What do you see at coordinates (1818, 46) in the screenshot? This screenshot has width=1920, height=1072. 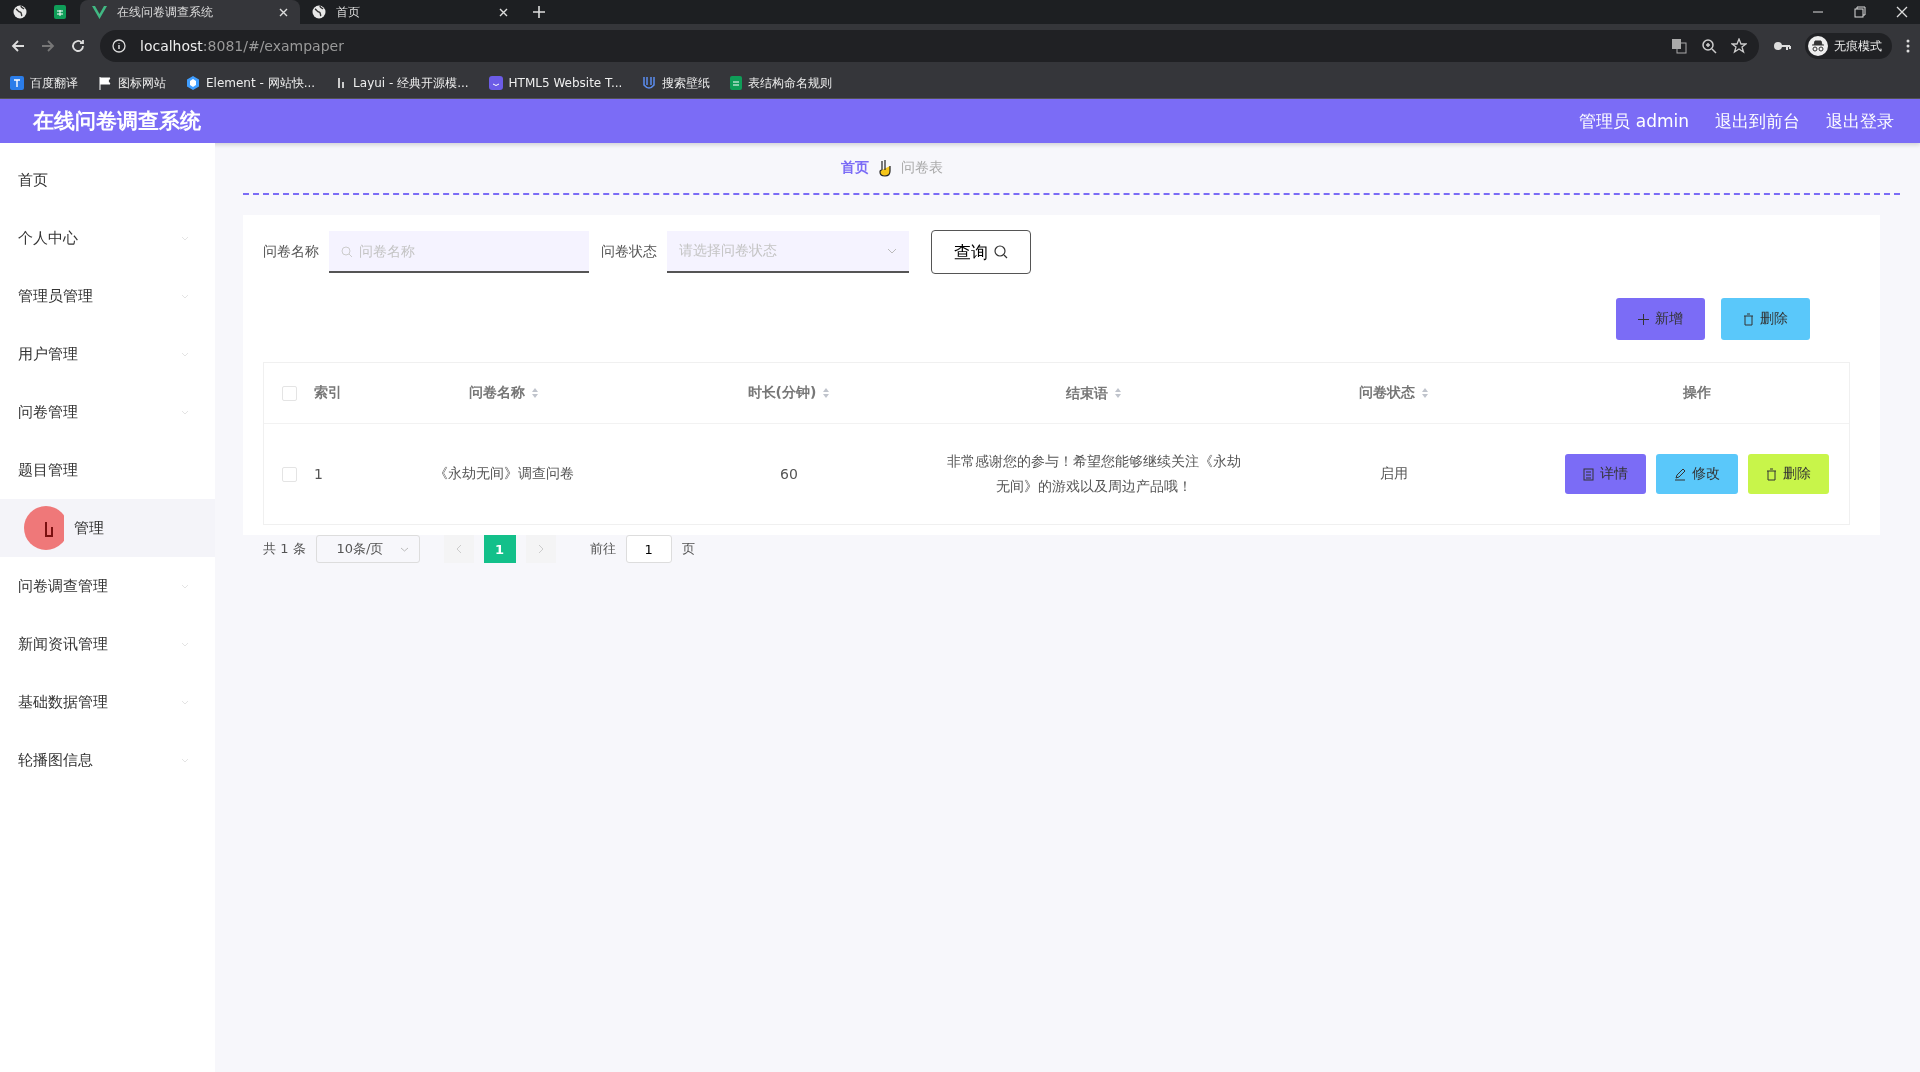 I see `incognito-icon` at bounding box center [1818, 46].